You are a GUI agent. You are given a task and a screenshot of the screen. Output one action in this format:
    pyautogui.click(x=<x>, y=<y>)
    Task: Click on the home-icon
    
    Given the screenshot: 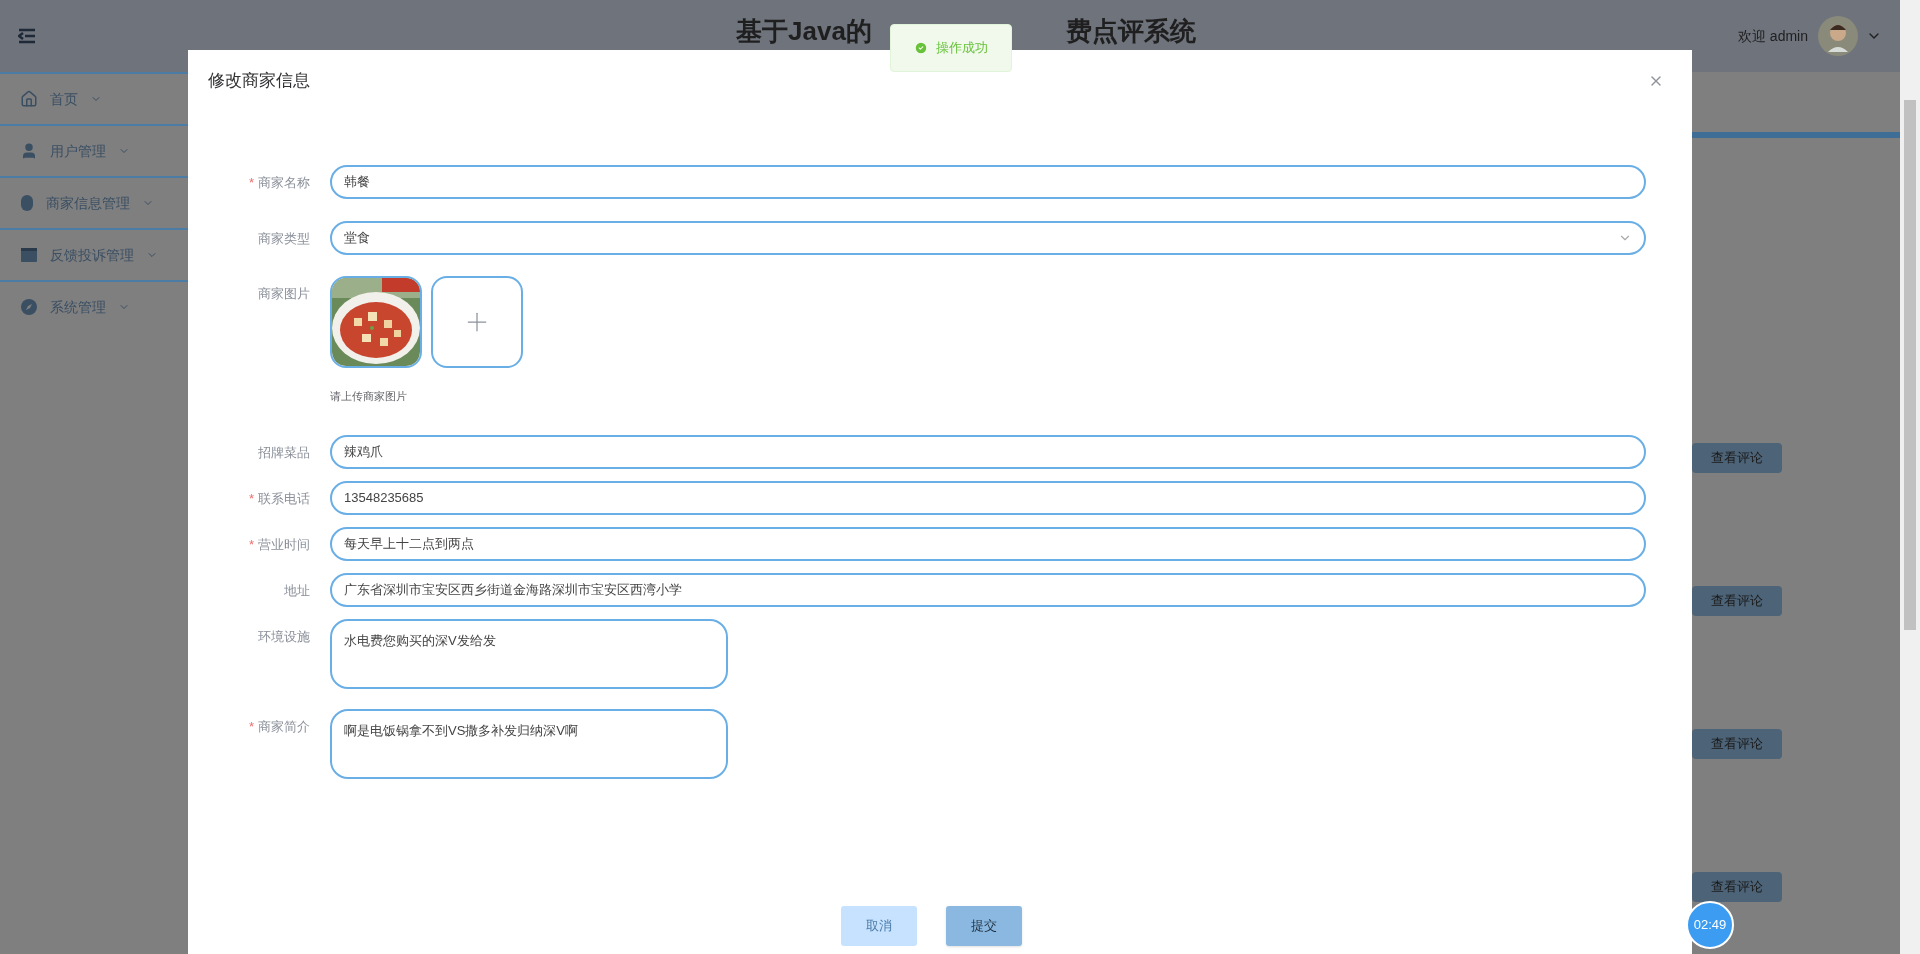 What is the action you would take?
    pyautogui.click(x=29, y=99)
    